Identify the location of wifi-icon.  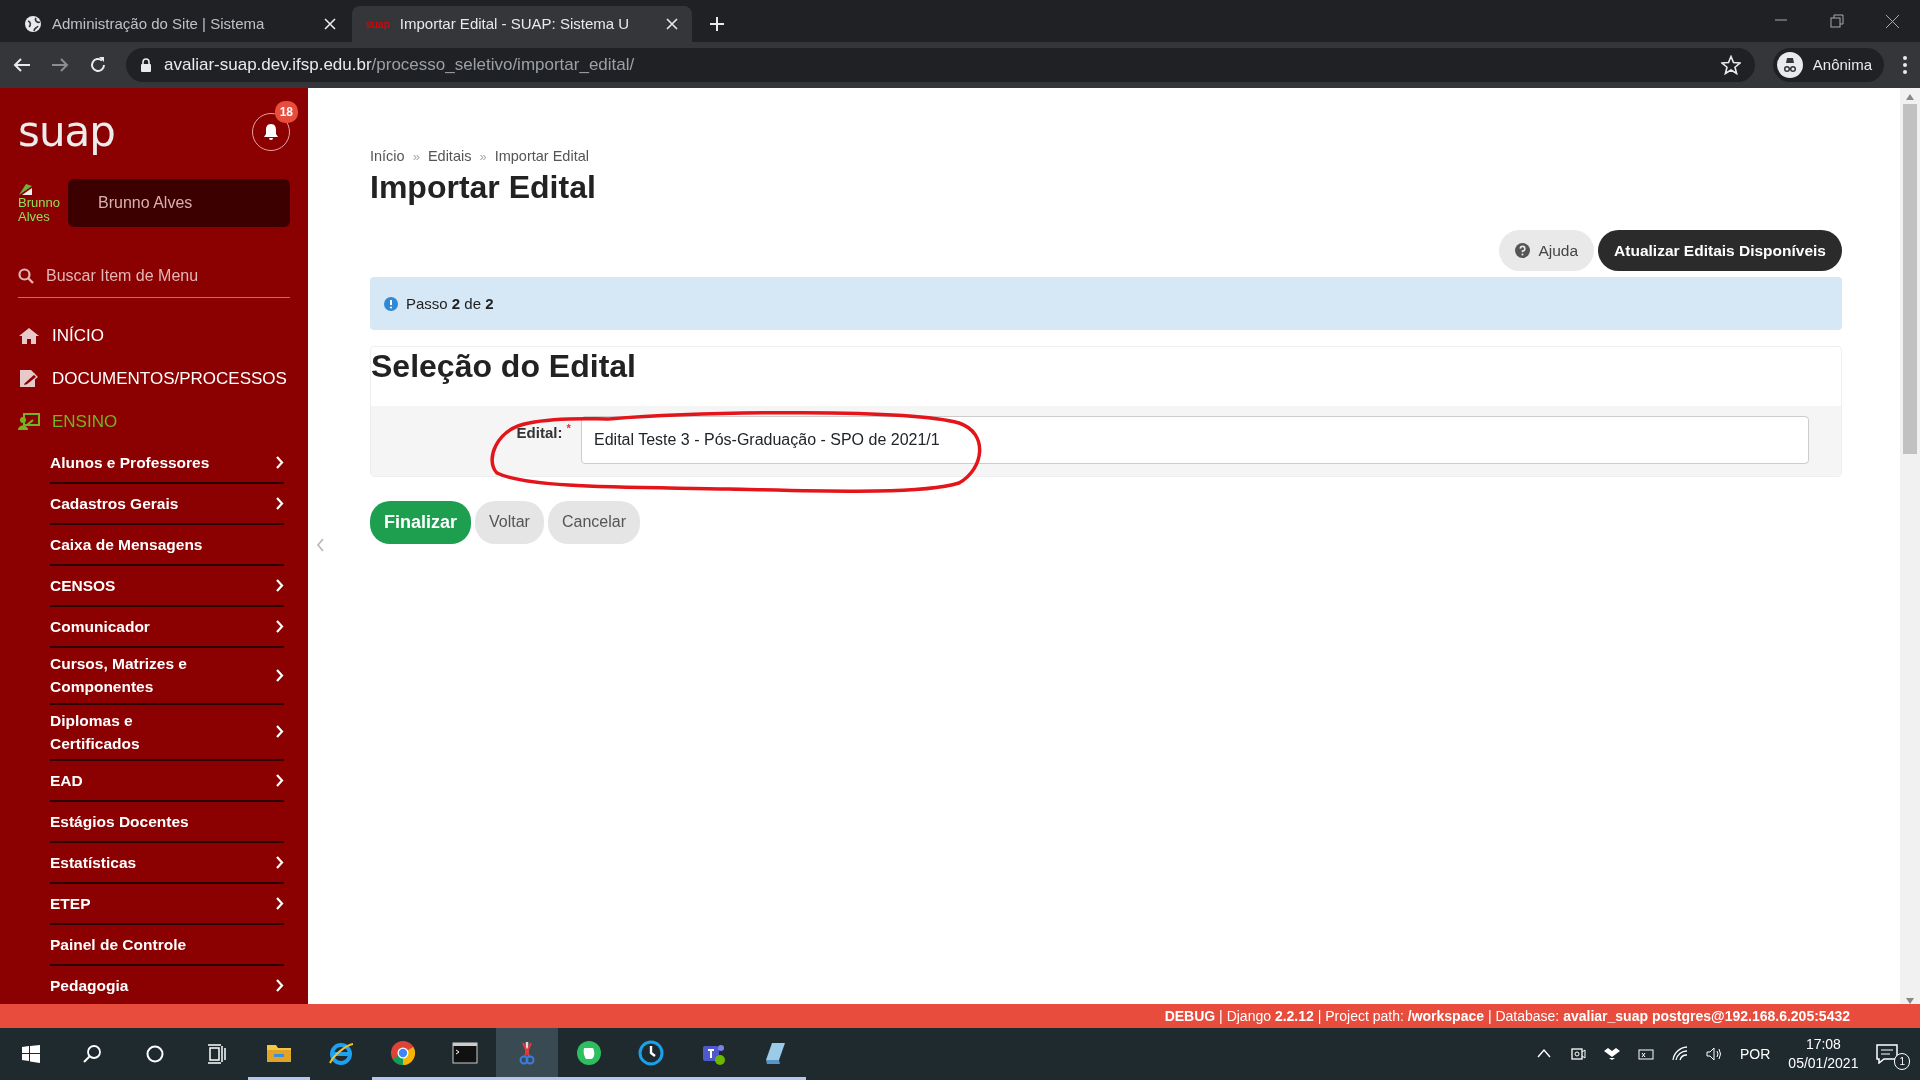
(1680, 1054).